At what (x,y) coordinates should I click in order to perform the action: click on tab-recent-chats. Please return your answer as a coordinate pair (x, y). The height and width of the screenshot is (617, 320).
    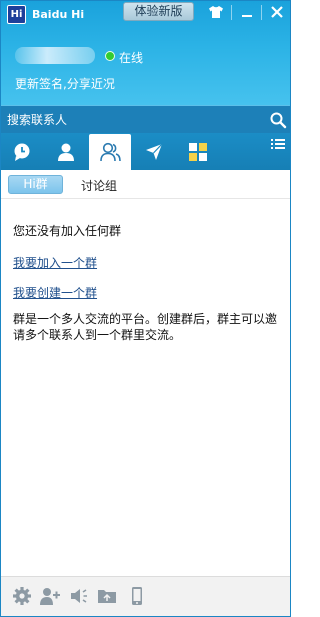
    Looking at the image, I should click on (22, 152).